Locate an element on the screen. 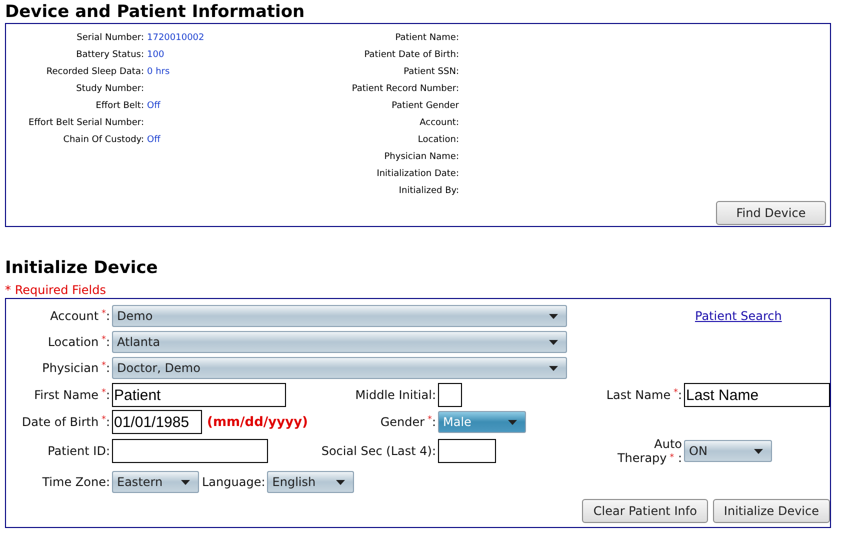 Image resolution: width=845 pixels, height=535 pixels. field-label: Auto Therapy * : is located at coordinates (649, 451).